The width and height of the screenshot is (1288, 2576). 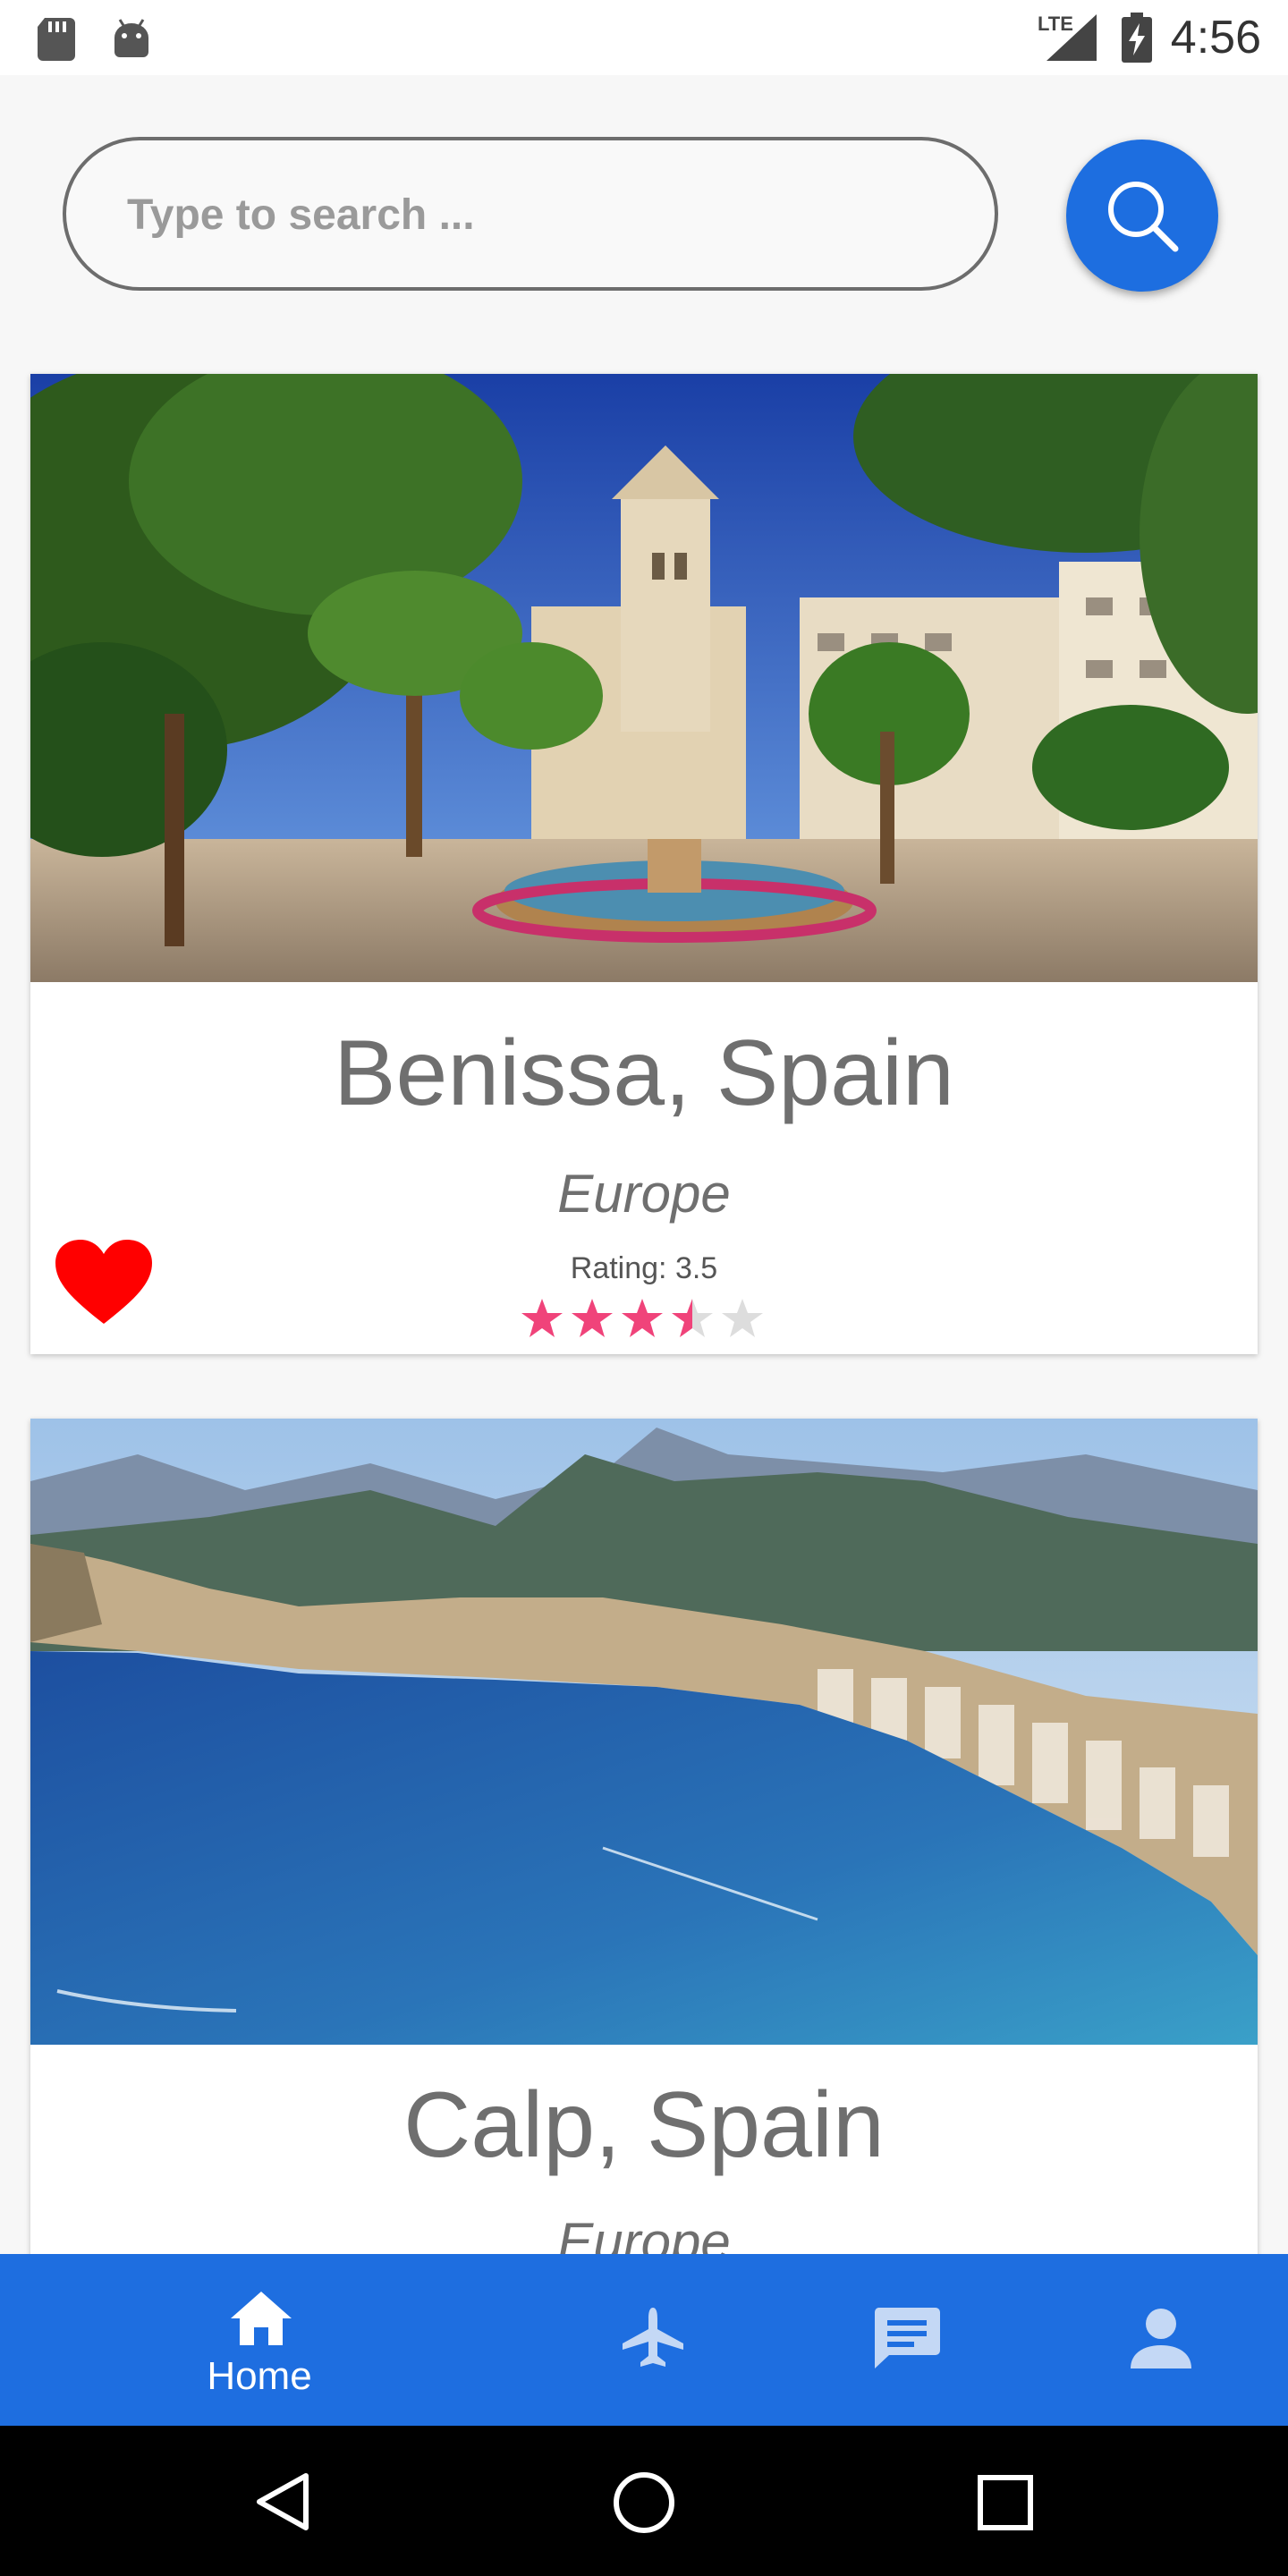 What do you see at coordinates (261, 2318) in the screenshot?
I see `home-icon` at bounding box center [261, 2318].